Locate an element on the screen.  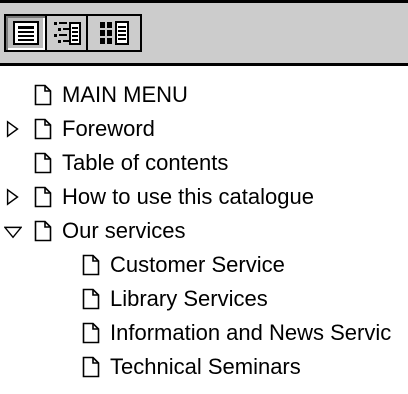
bookmark-item: How to use this catalogue is located at coordinates (204, 197).